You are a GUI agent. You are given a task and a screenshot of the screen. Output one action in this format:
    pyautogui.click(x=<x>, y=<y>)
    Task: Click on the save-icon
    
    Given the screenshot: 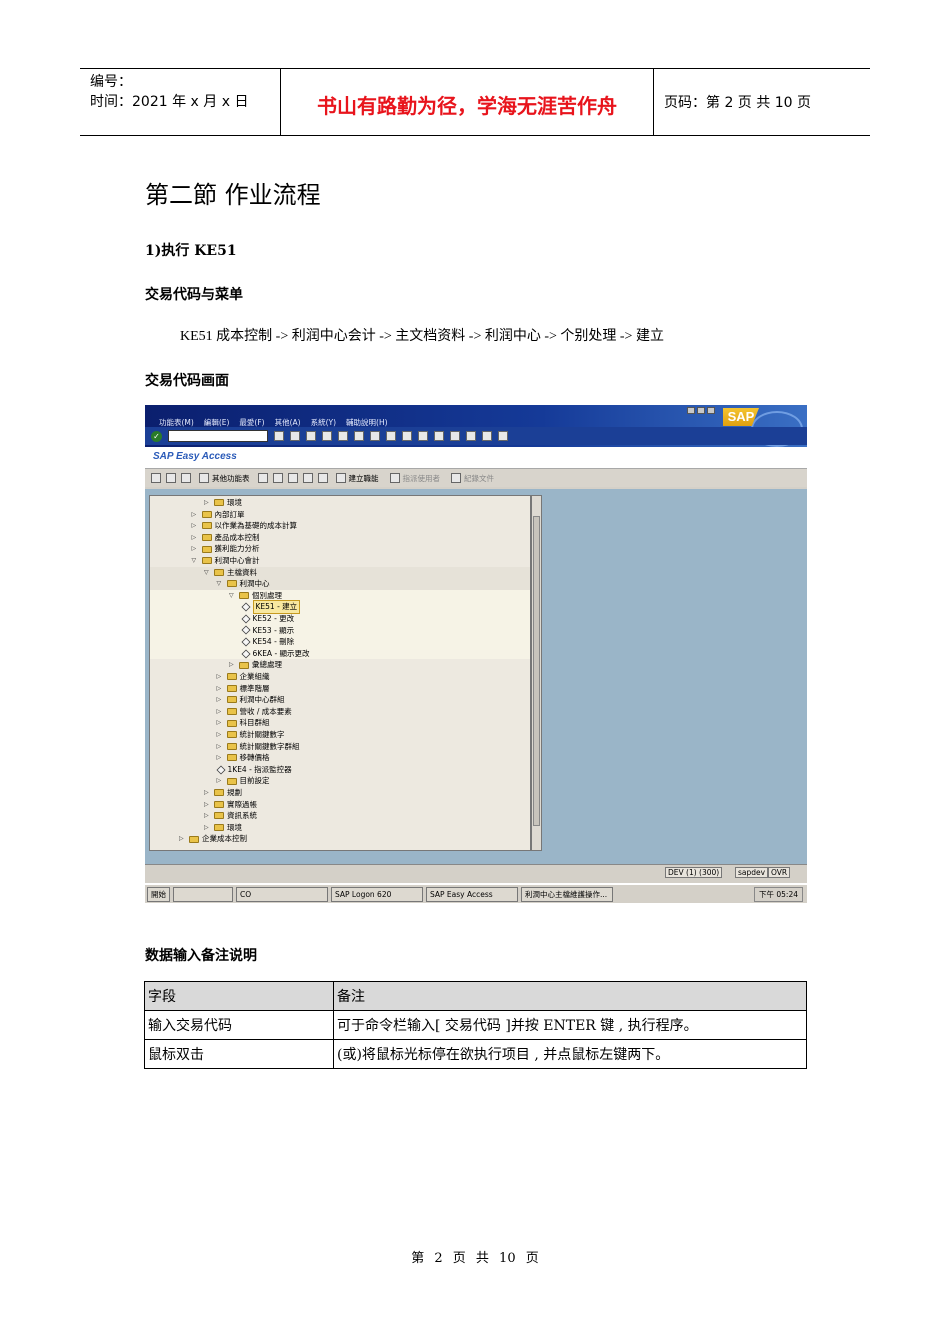 What is the action you would take?
    pyautogui.click(x=279, y=436)
    